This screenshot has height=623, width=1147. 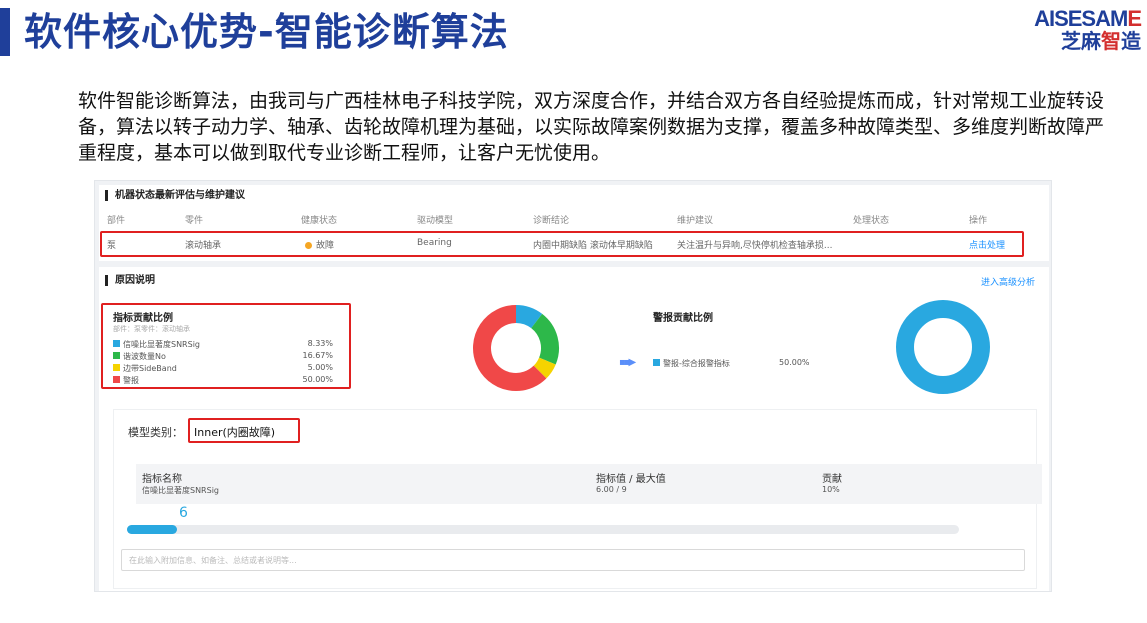 What do you see at coordinates (871, 221) in the screenshot?
I see `col-state: 处理状态` at bounding box center [871, 221].